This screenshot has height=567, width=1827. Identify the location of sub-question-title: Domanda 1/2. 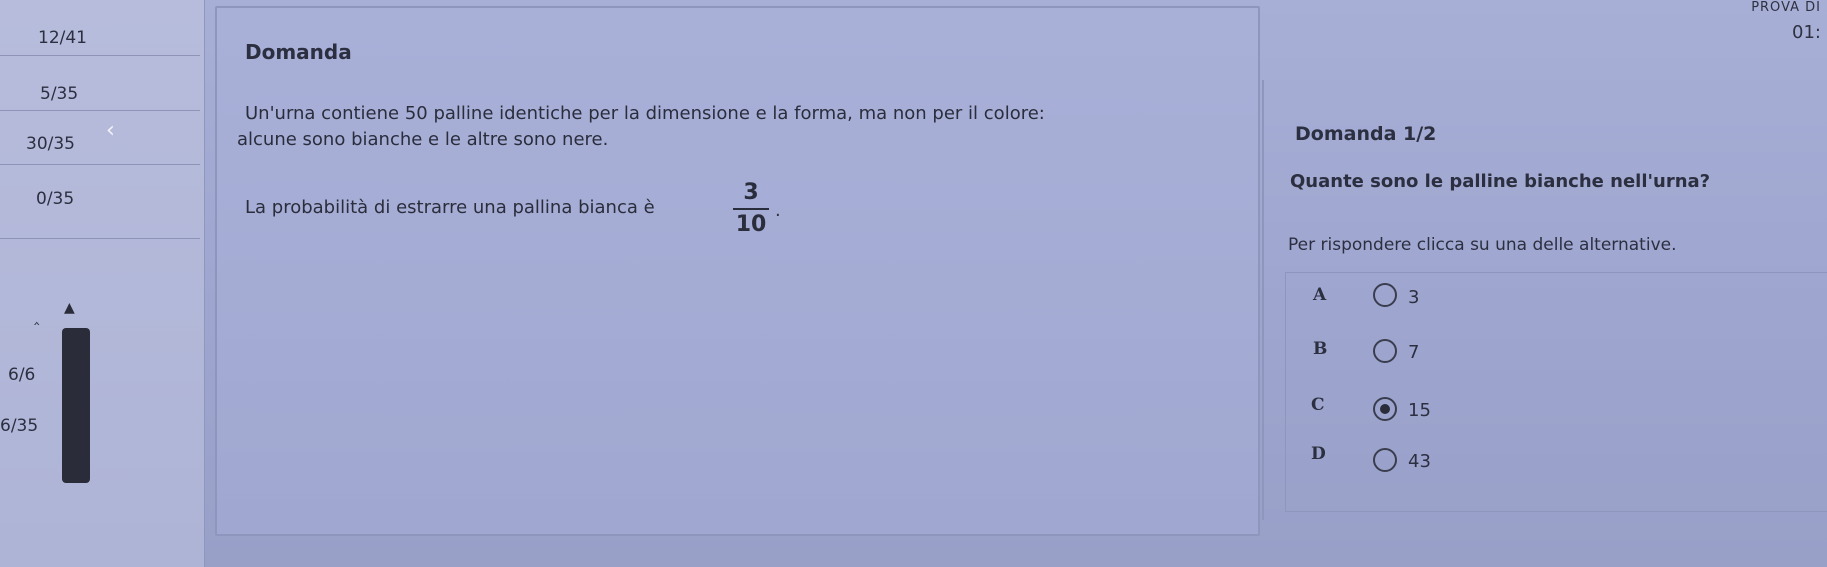
(1366, 134).